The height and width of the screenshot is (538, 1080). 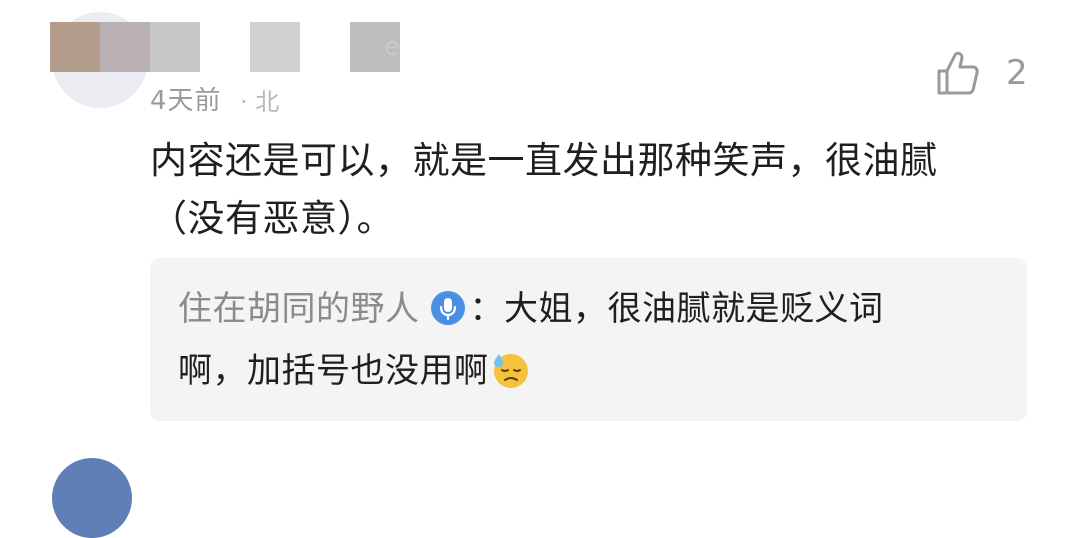 What do you see at coordinates (392, 47) in the screenshot?
I see `username-visible-suffix: e` at bounding box center [392, 47].